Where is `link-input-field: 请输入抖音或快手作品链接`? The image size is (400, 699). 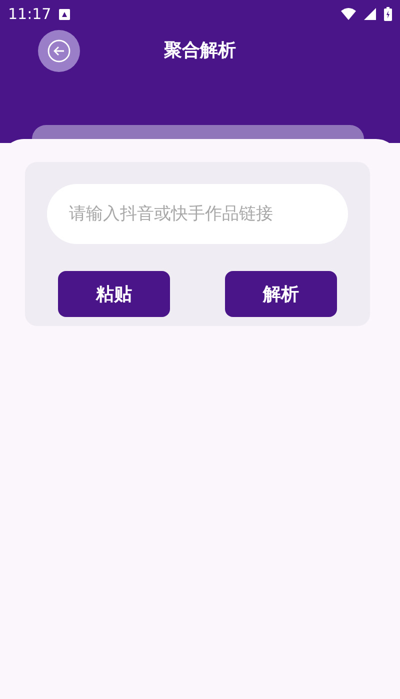
link-input-field: 请输入抖音或快手作品链接 is located at coordinates (197, 214).